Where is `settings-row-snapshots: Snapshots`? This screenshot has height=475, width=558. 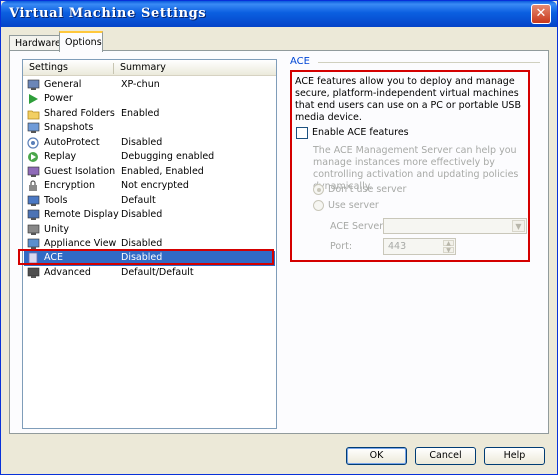 settings-row-snapshots: Snapshots is located at coordinates (149, 128).